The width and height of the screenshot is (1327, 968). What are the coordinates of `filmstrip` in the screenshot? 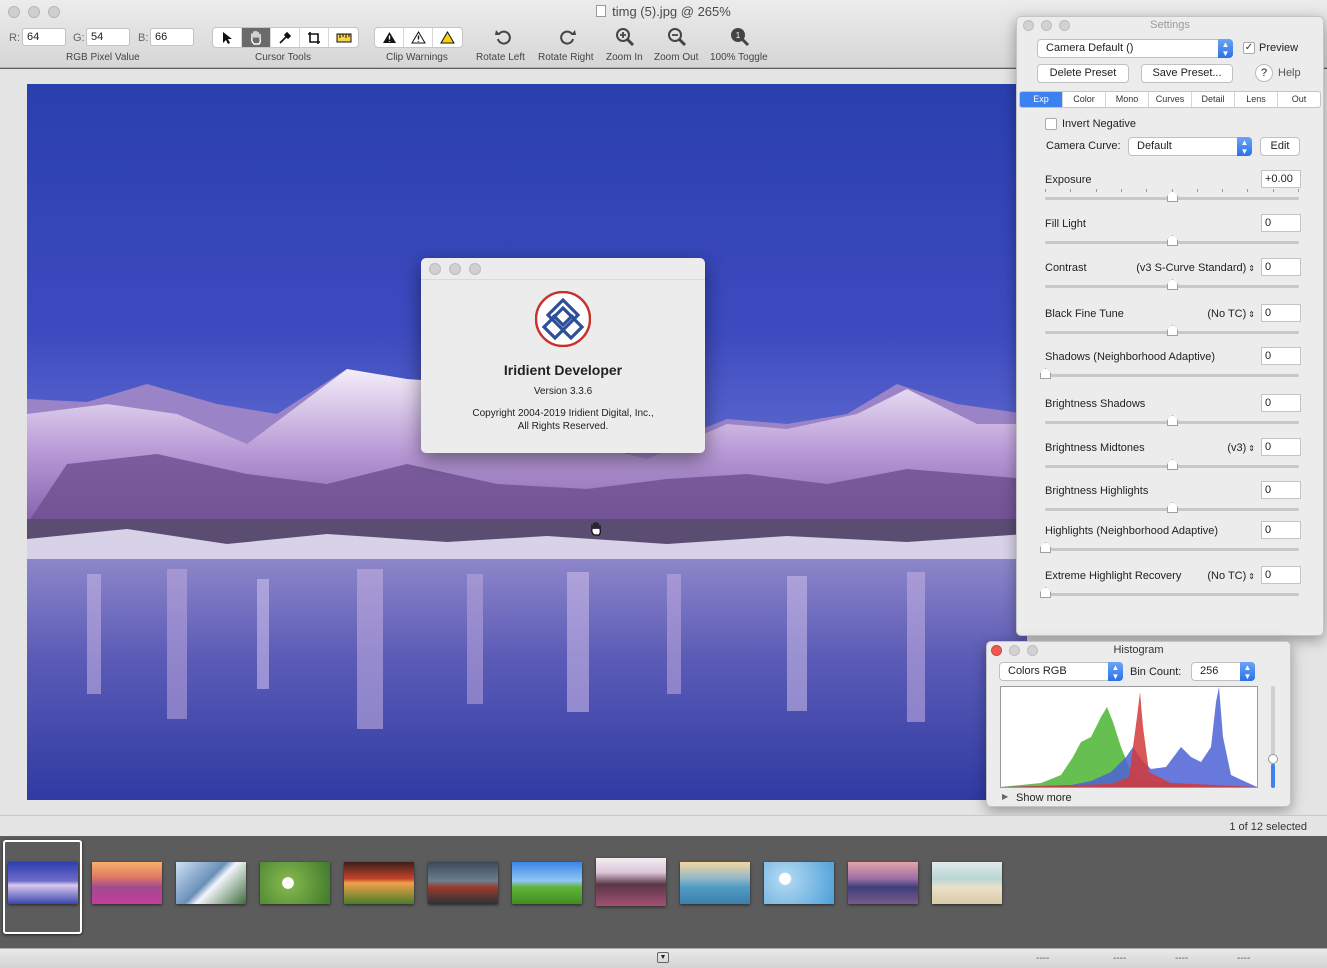 It's located at (663, 892).